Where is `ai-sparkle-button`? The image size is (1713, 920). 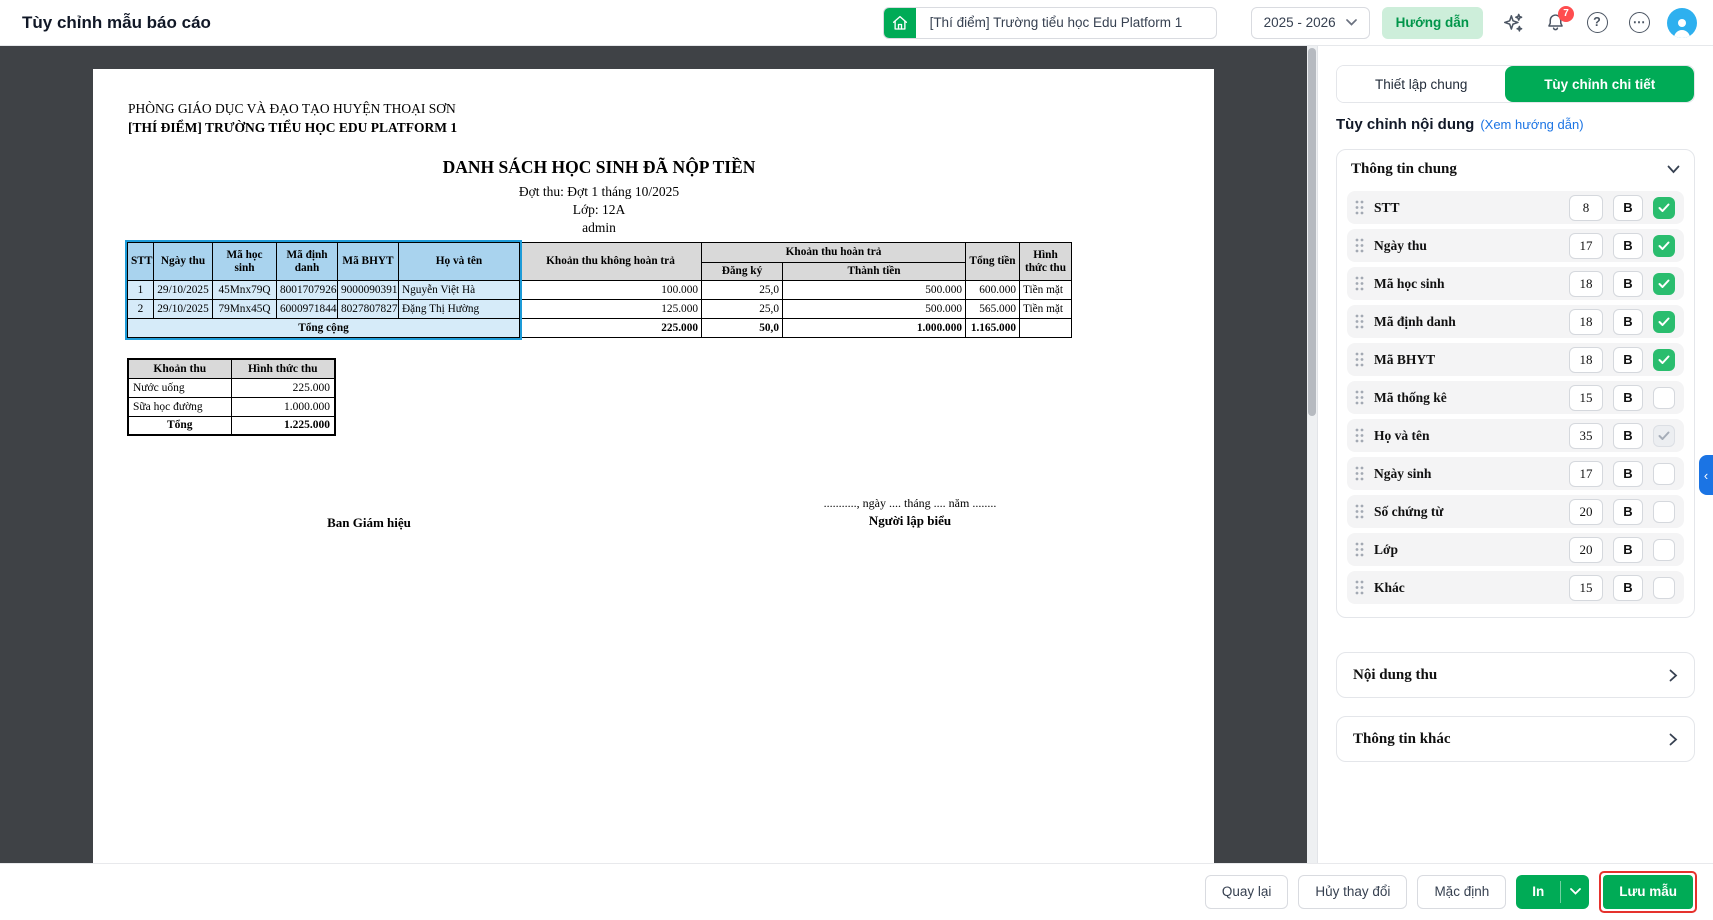 ai-sparkle-button is located at coordinates (1513, 23).